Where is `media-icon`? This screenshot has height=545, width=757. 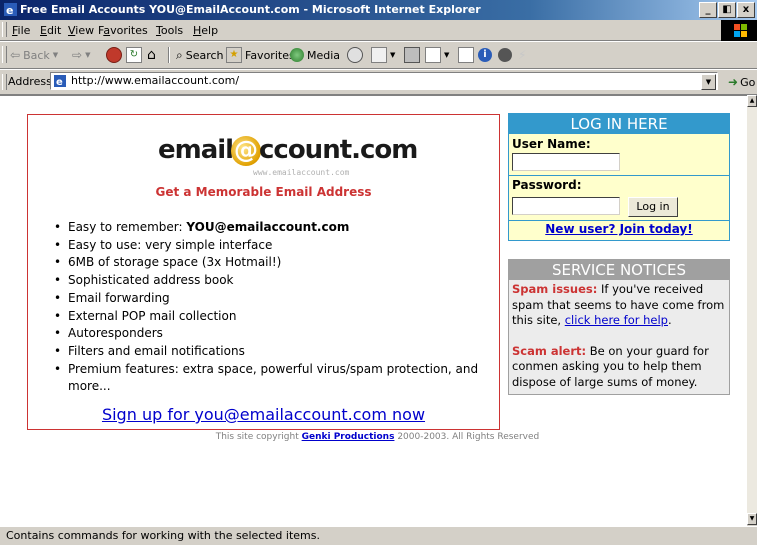 media-icon is located at coordinates (297, 55).